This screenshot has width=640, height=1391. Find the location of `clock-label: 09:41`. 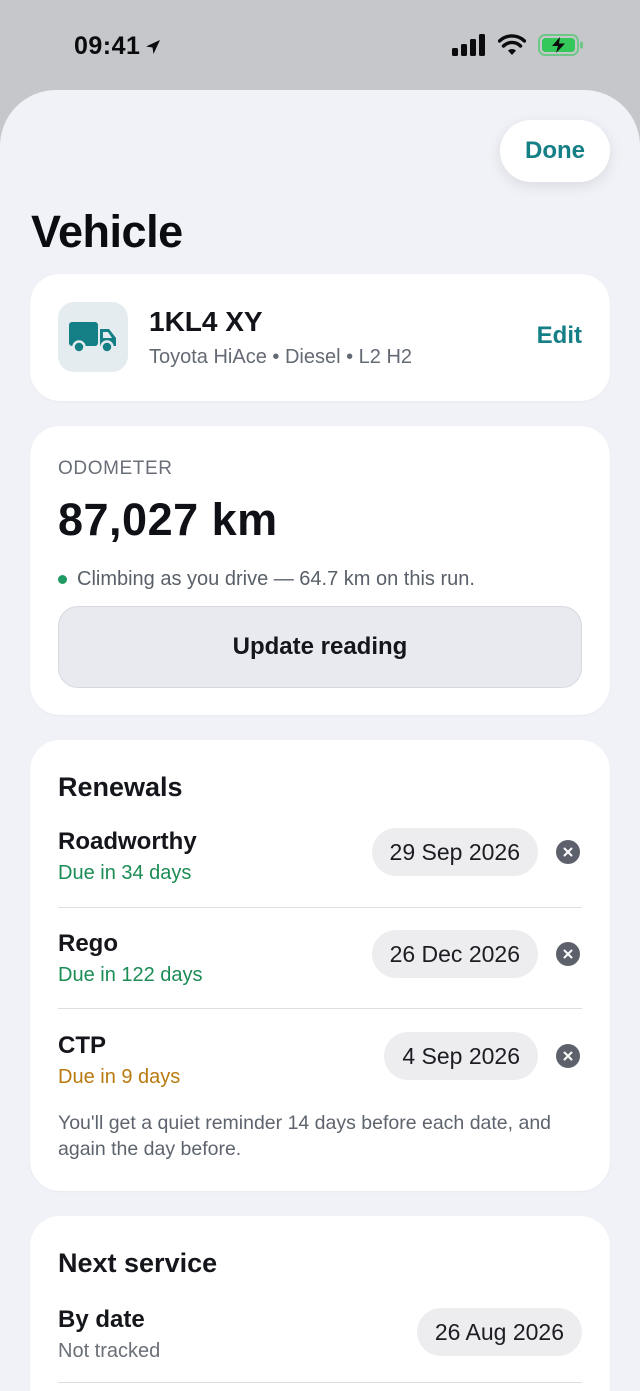

clock-label: 09:41 is located at coordinates (107, 46).